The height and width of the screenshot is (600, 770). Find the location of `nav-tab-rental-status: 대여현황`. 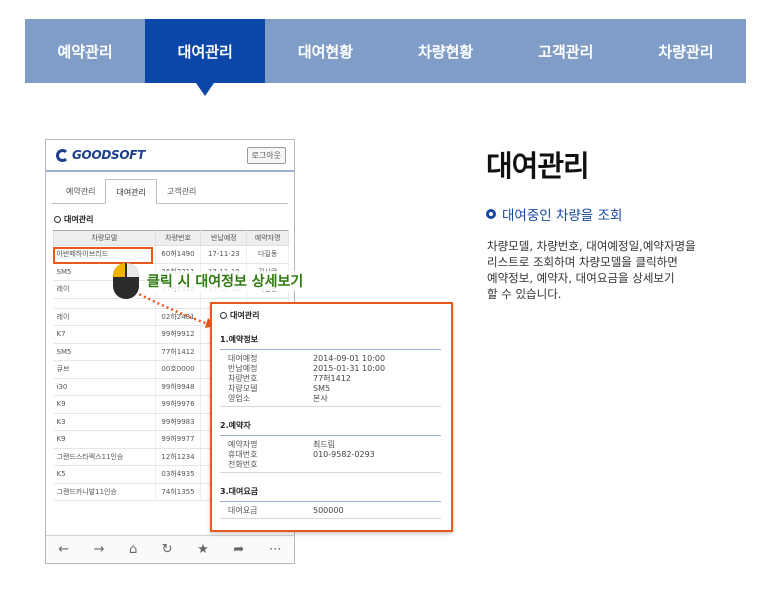

nav-tab-rental-status: 대여현황 is located at coordinates (325, 51).